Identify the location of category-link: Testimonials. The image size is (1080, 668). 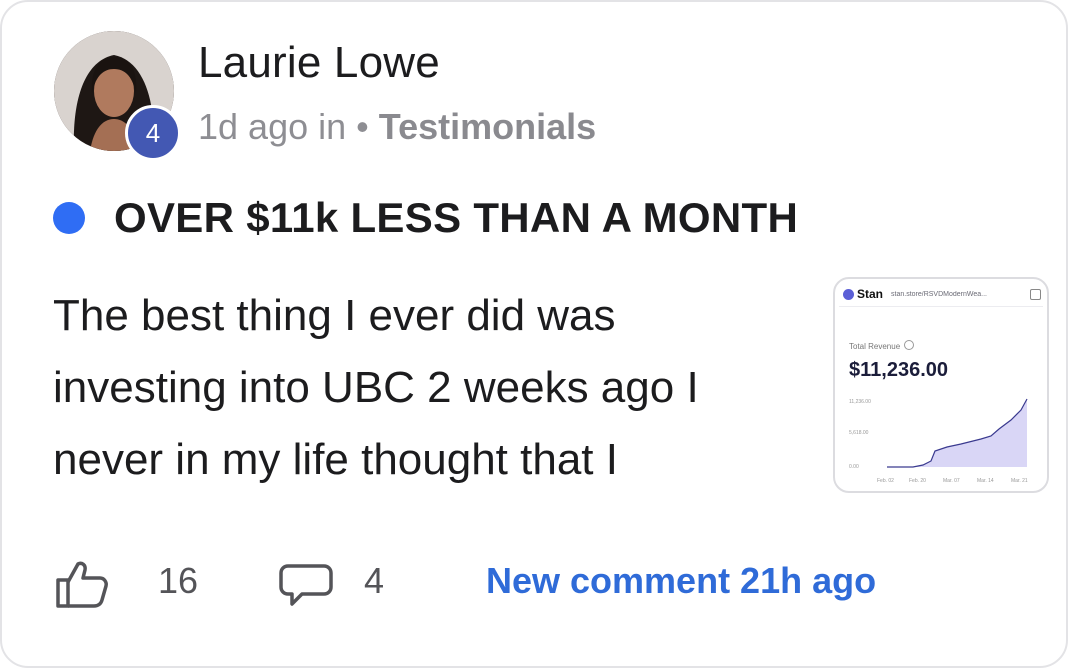
(487, 126).